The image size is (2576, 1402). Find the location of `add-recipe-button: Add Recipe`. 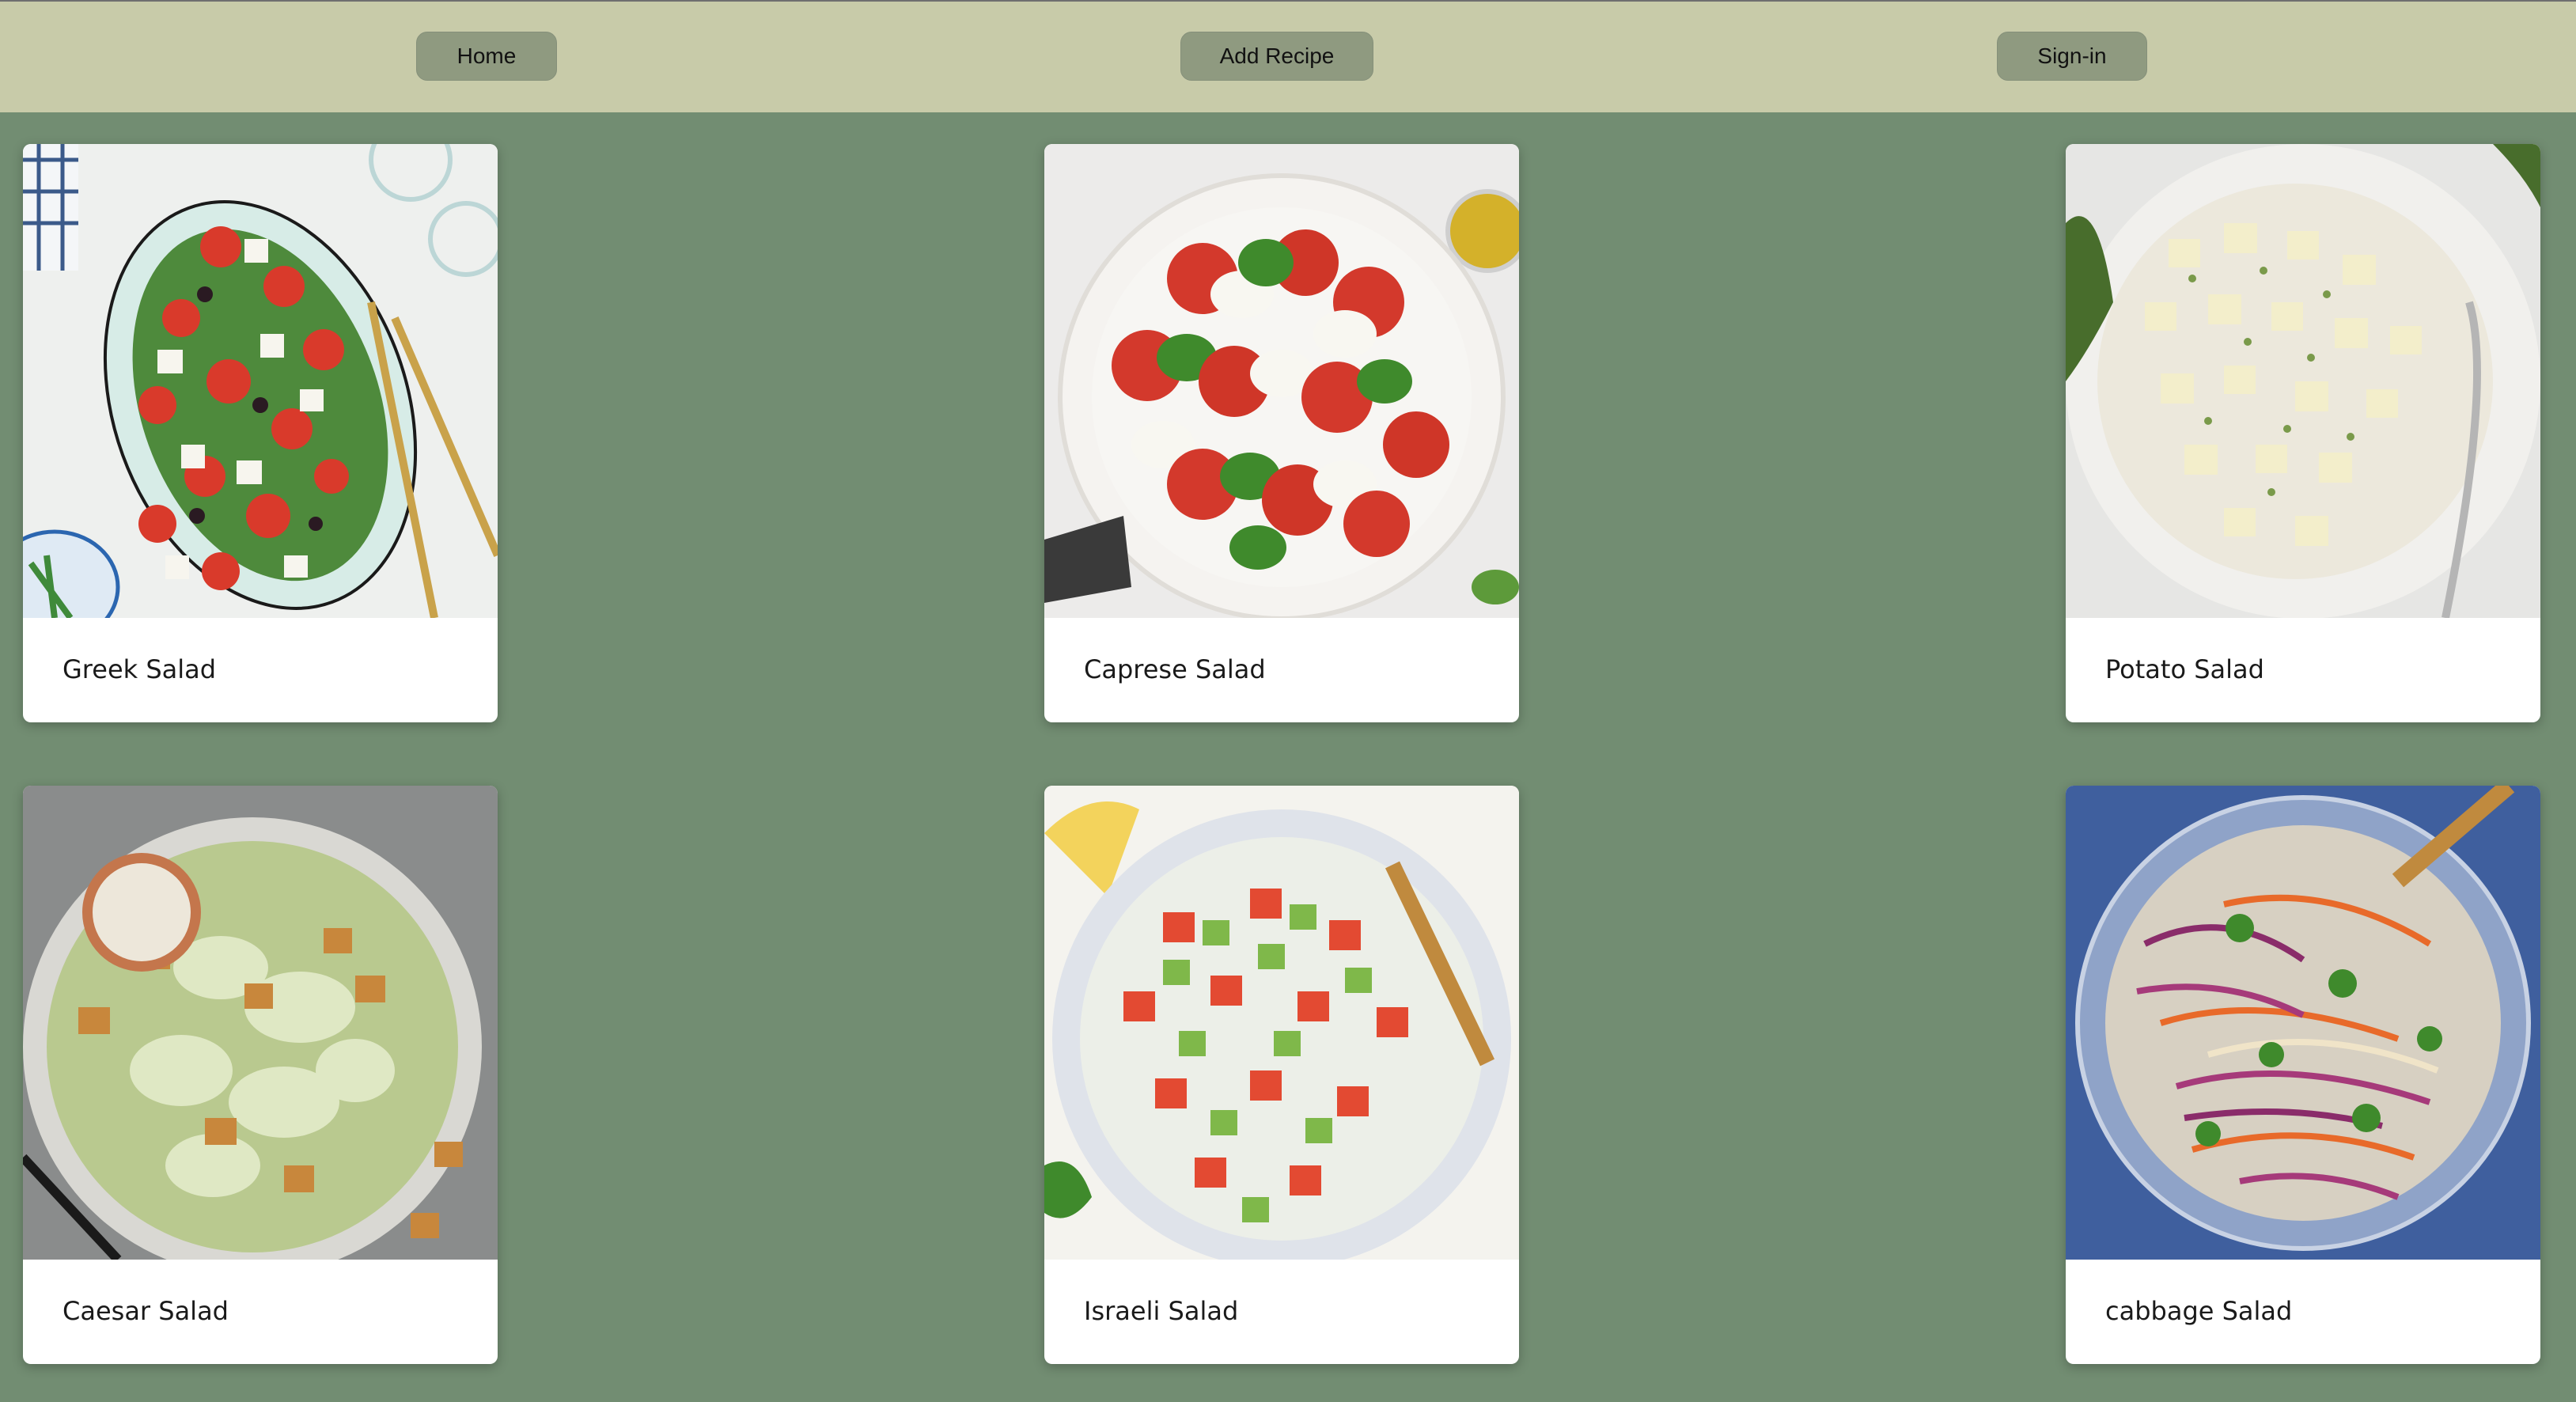

add-recipe-button: Add Recipe is located at coordinates (1276, 57).